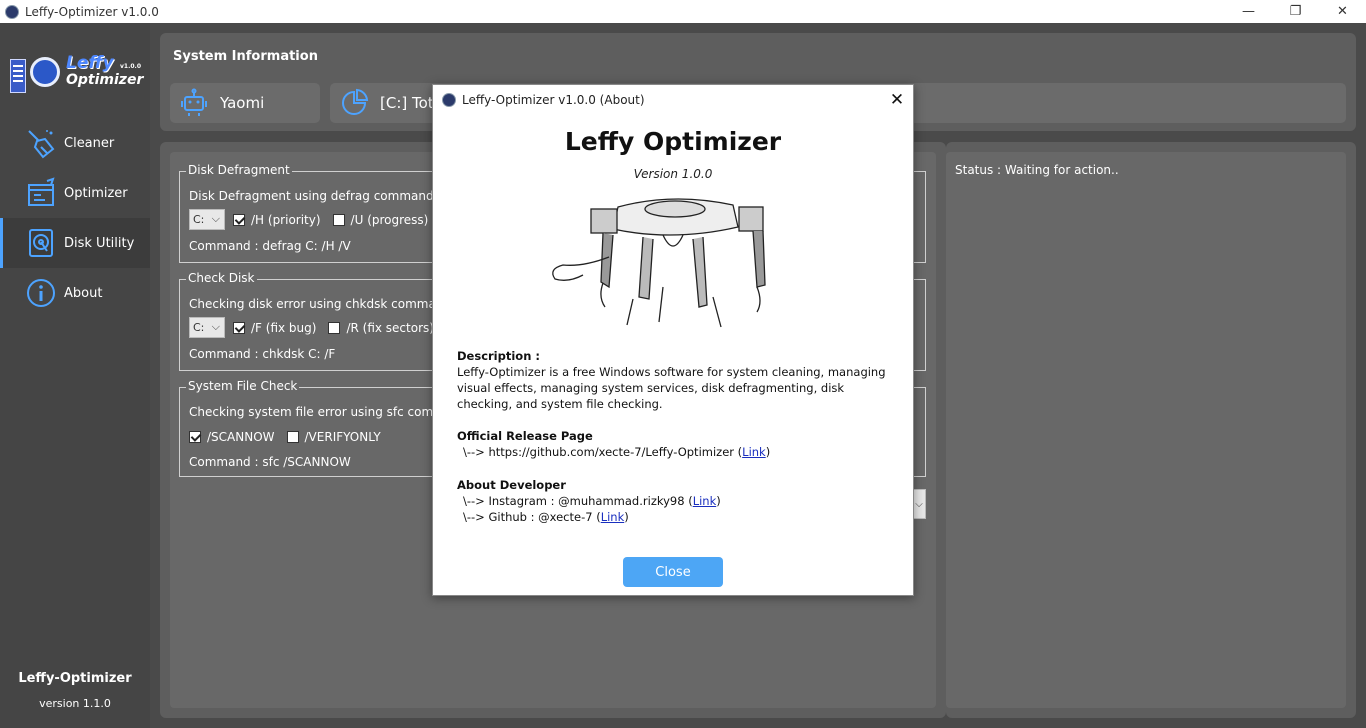 This screenshot has height=728, width=1366. Describe the element at coordinates (41, 293) in the screenshot. I see `info-icon` at that location.